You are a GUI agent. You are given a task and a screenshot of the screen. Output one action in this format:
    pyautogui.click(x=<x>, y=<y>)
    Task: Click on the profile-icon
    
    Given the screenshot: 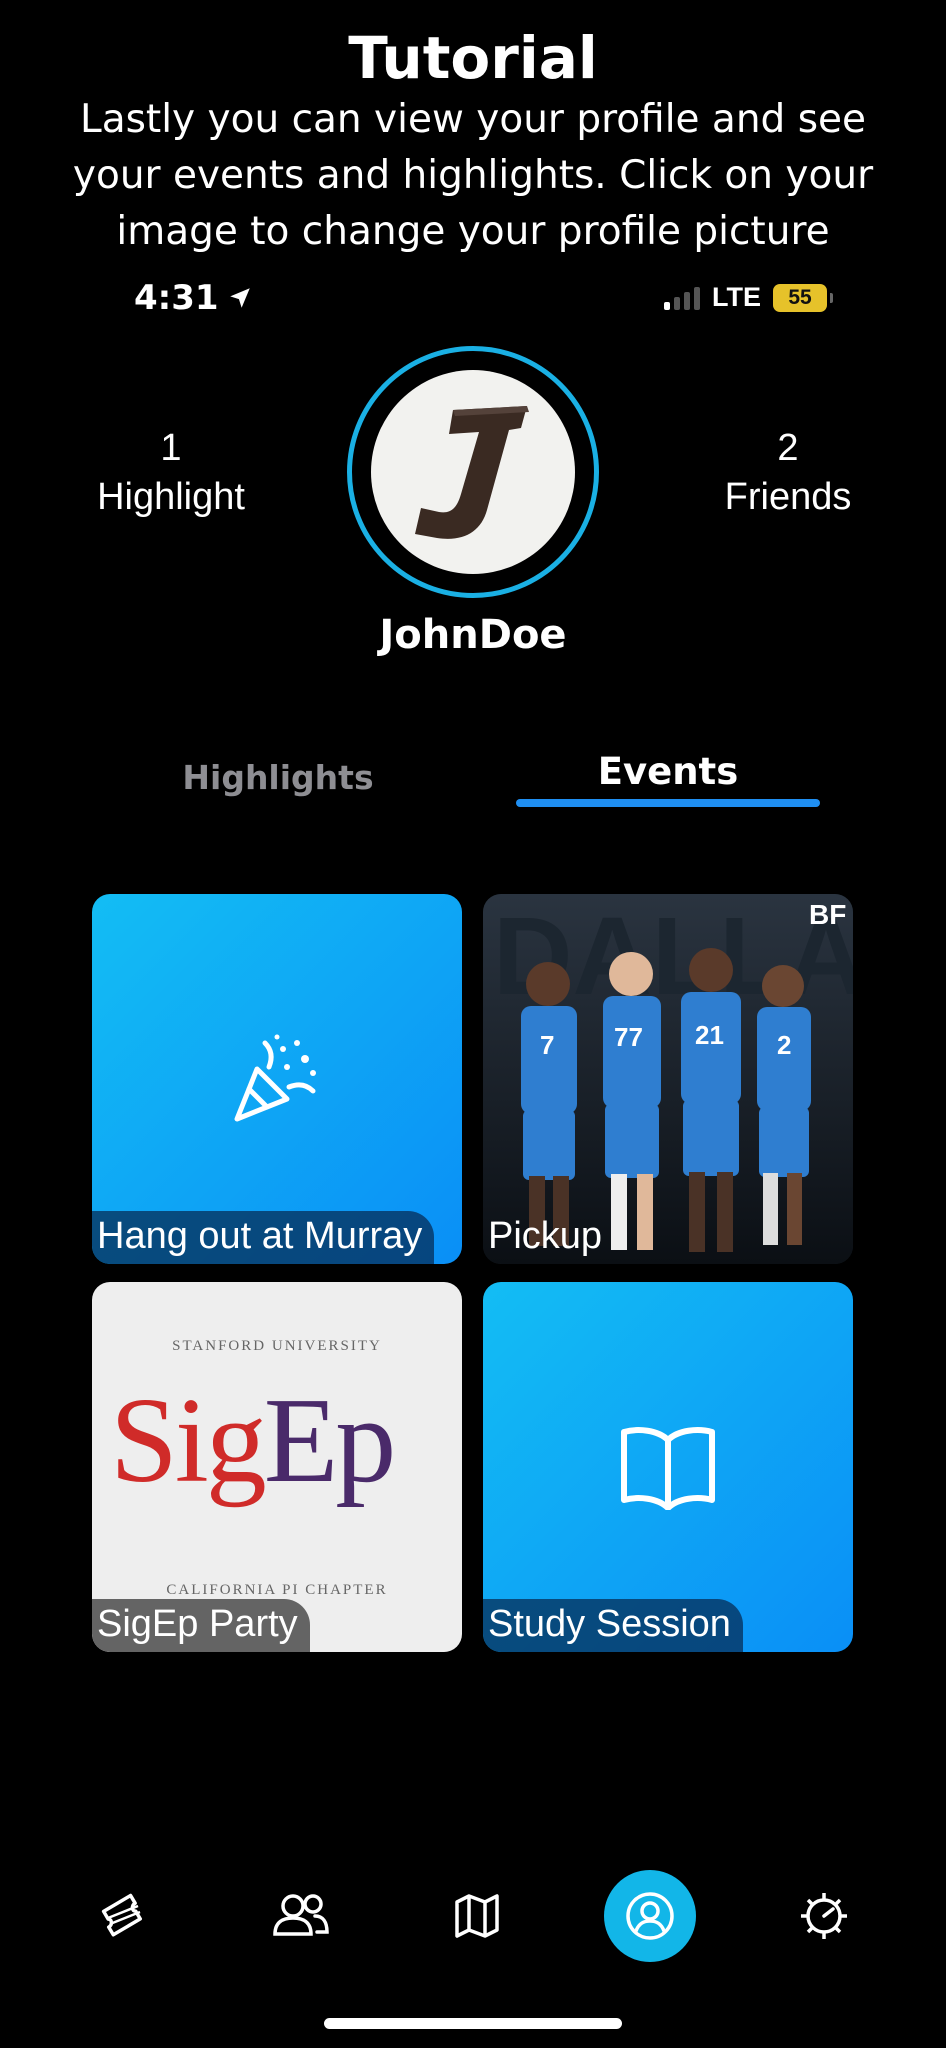 What is the action you would take?
    pyautogui.click(x=650, y=1916)
    